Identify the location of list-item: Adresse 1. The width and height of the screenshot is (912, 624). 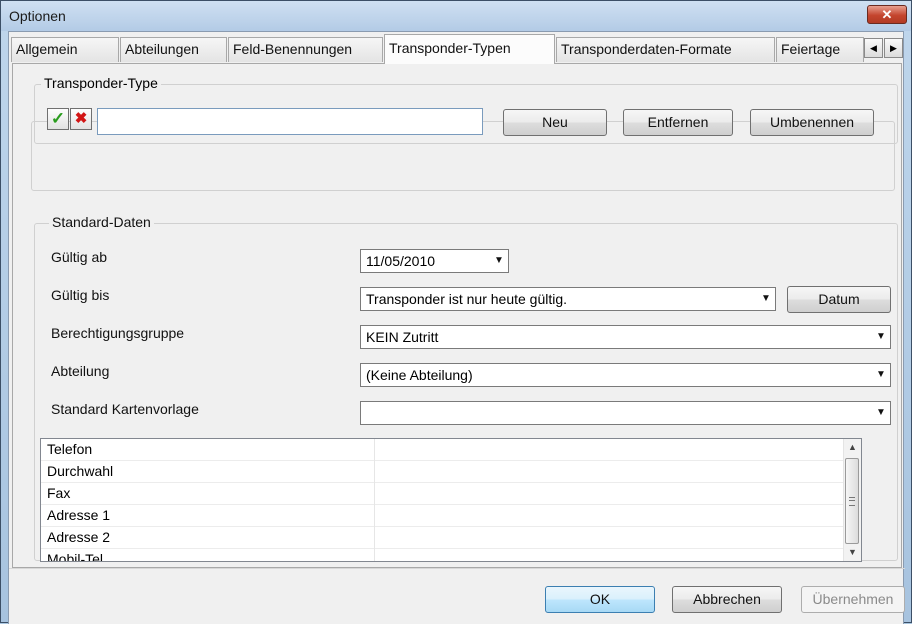
(451, 516).